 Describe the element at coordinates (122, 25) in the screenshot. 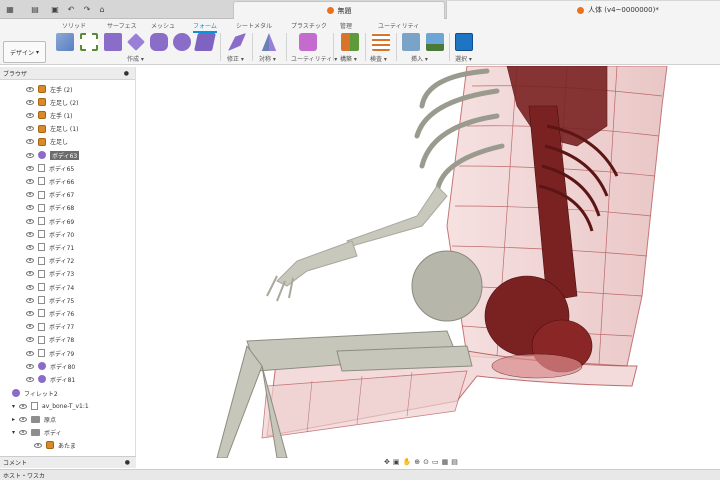

I see `tab-surface: サーフェス` at that location.